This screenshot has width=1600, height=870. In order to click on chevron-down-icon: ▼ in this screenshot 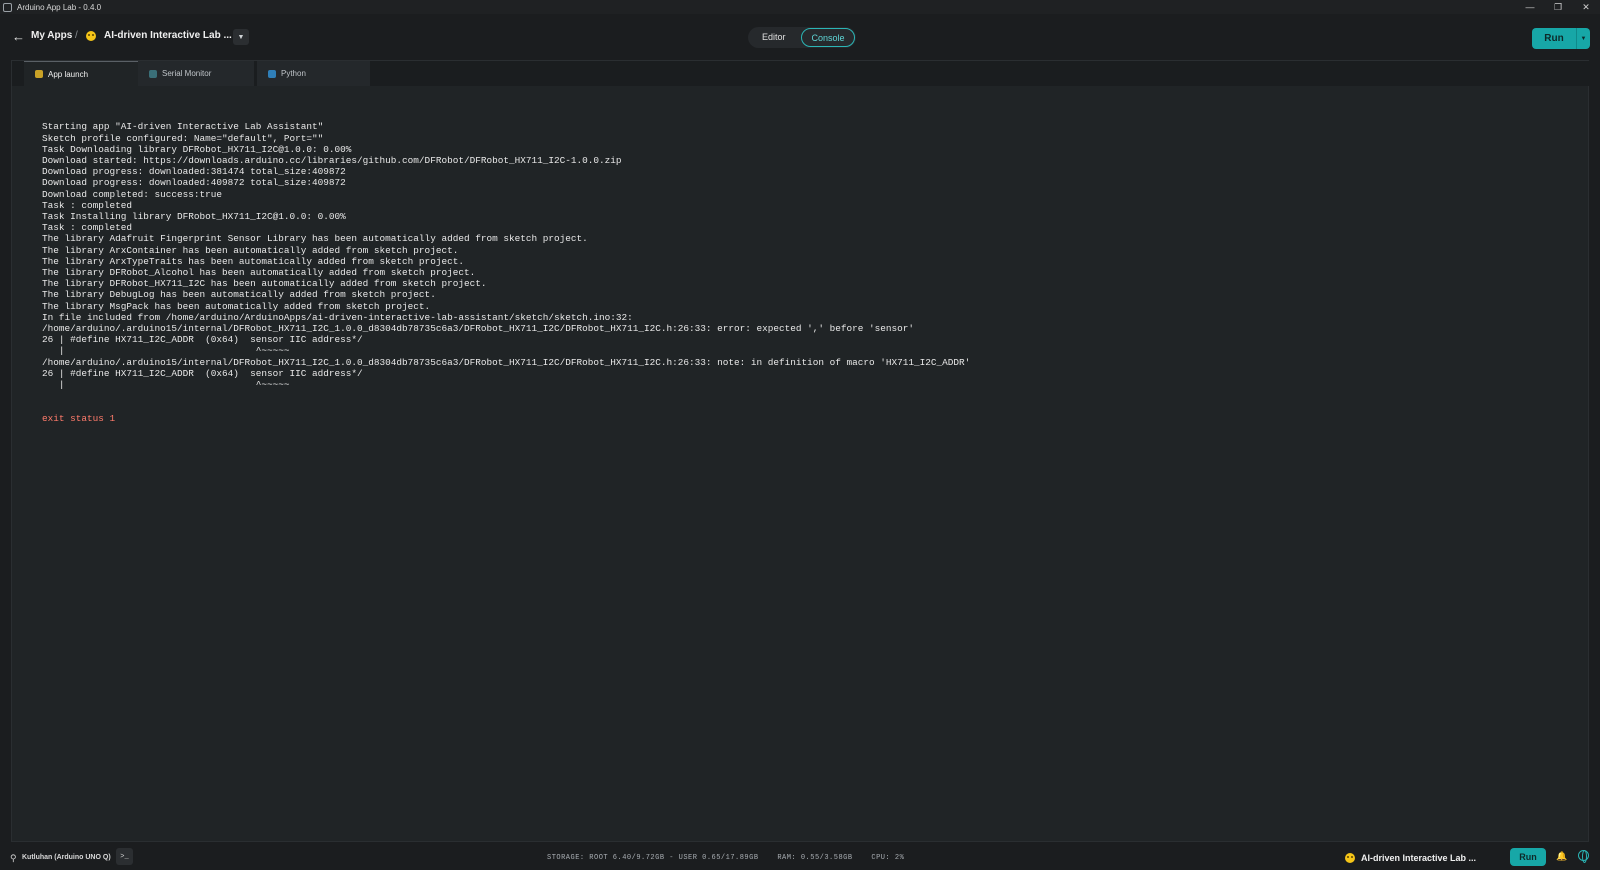, I will do `click(241, 37)`.